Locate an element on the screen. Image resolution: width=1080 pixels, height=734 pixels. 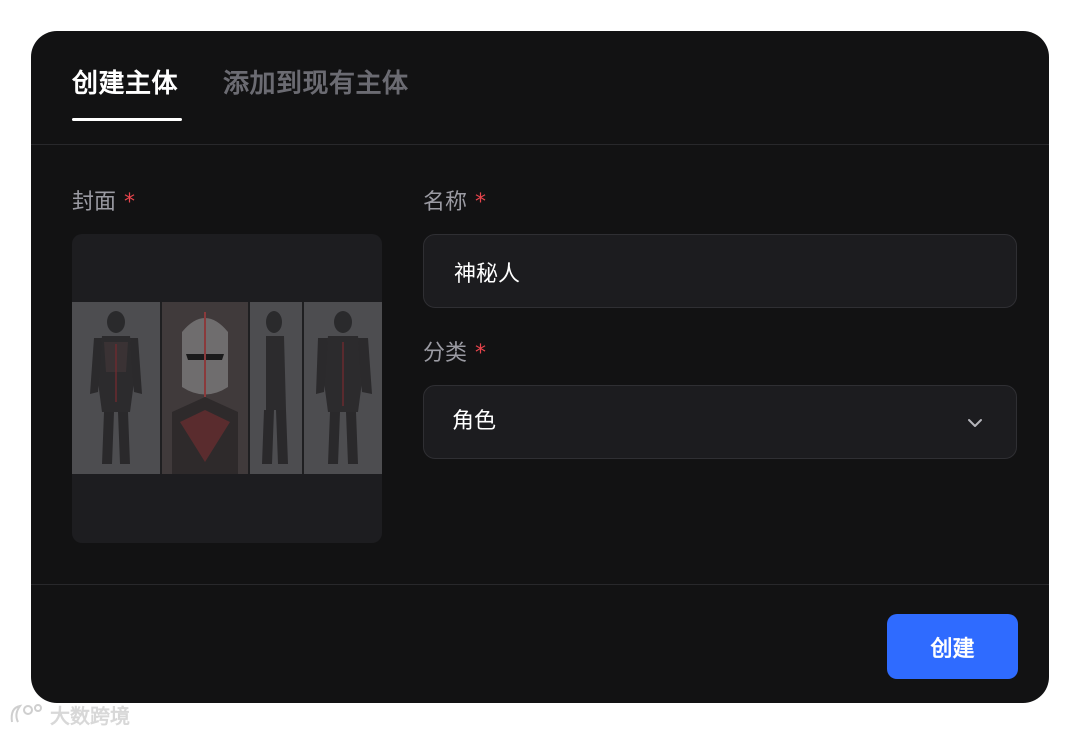
name-label-text: 名称 is located at coordinates (445, 202).